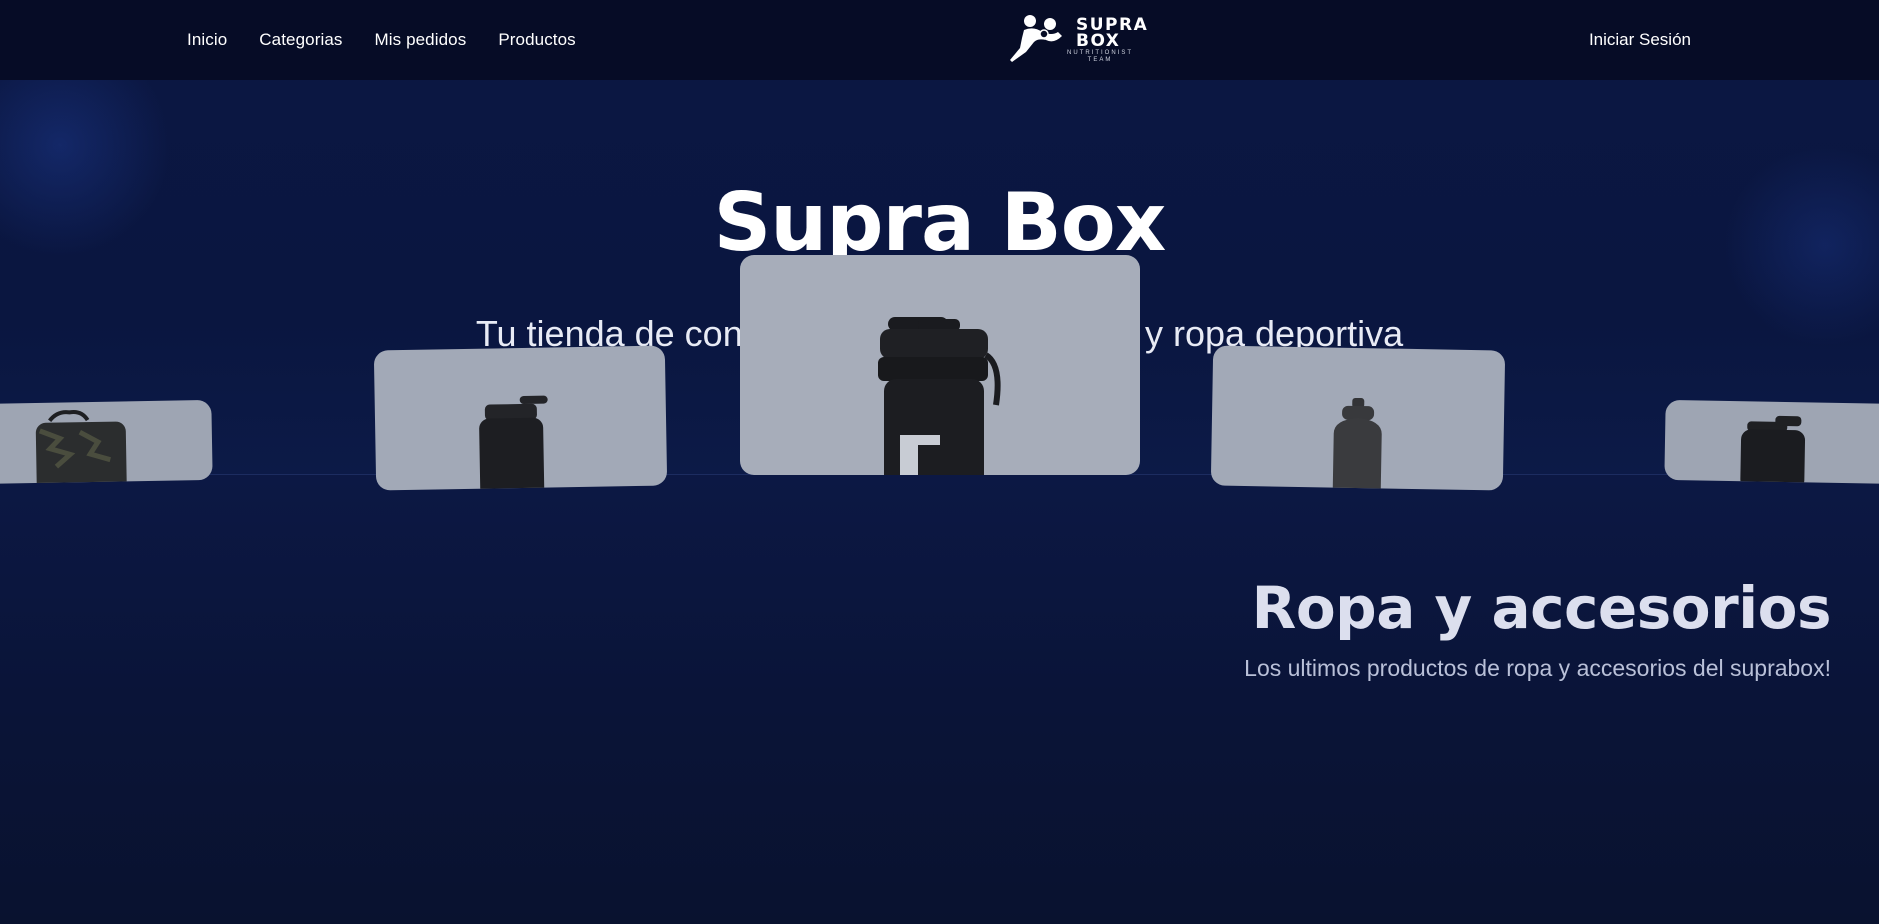 This screenshot has height=924, width=1879. I want to click on product-card-bag, so click(106, 442).